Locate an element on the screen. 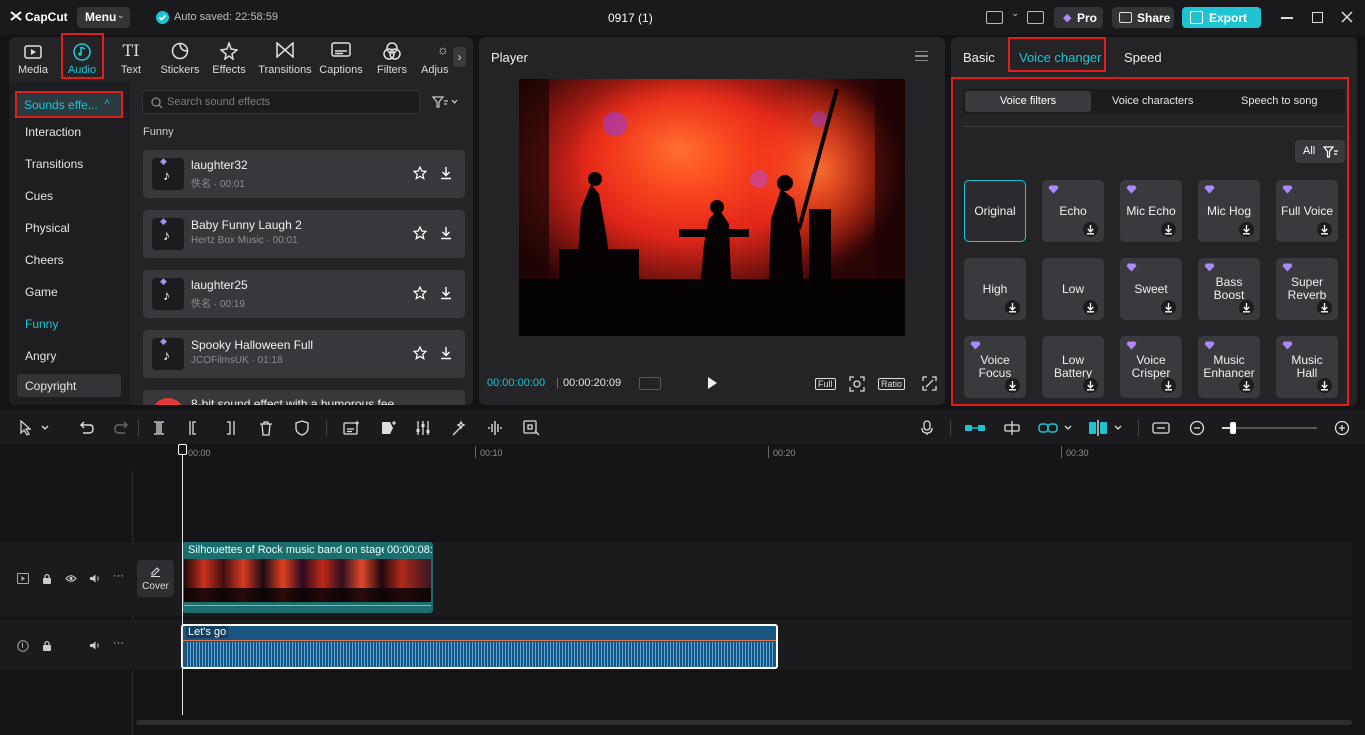 This screenshot has width=1365, height=735. category-interaction: Interaction is located at coordinates (53, 132).